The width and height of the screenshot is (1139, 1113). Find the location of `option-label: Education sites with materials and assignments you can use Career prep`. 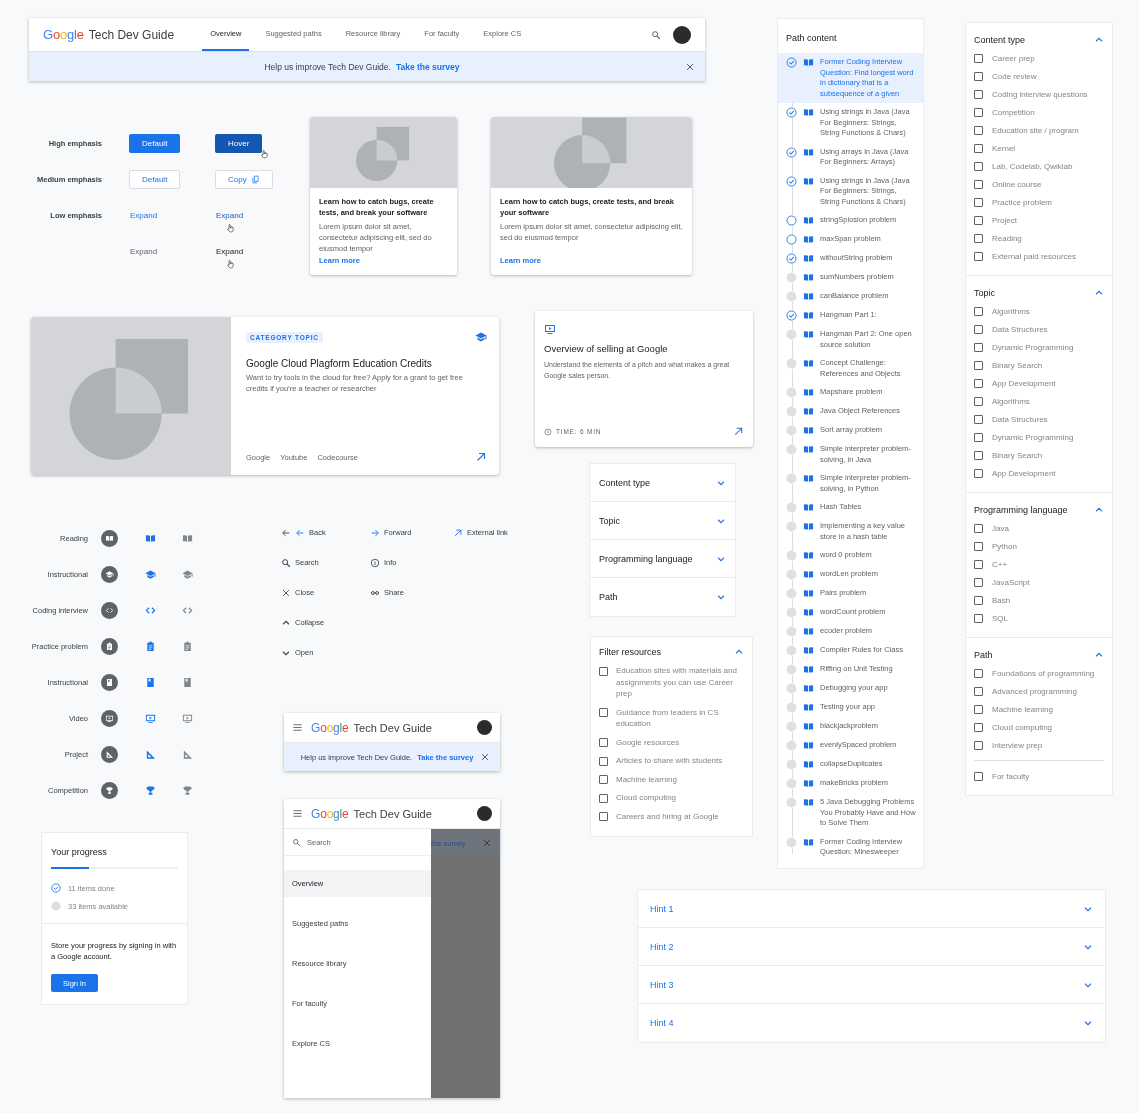

option-label: Education sites with materials and assignments you can use Career prep is located at coordinates (677, 682).